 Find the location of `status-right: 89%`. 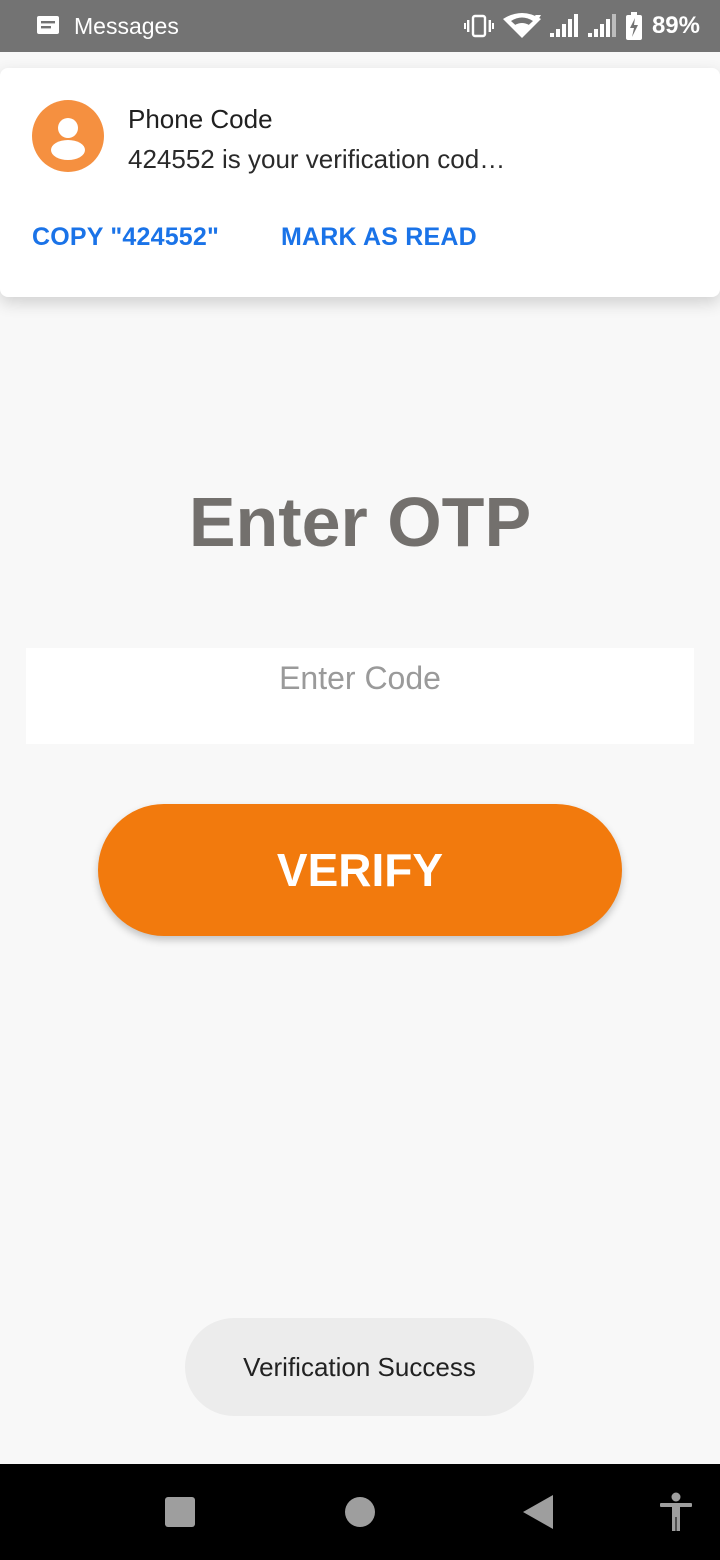

status-right: 89% is located at coordinates (581, 26).